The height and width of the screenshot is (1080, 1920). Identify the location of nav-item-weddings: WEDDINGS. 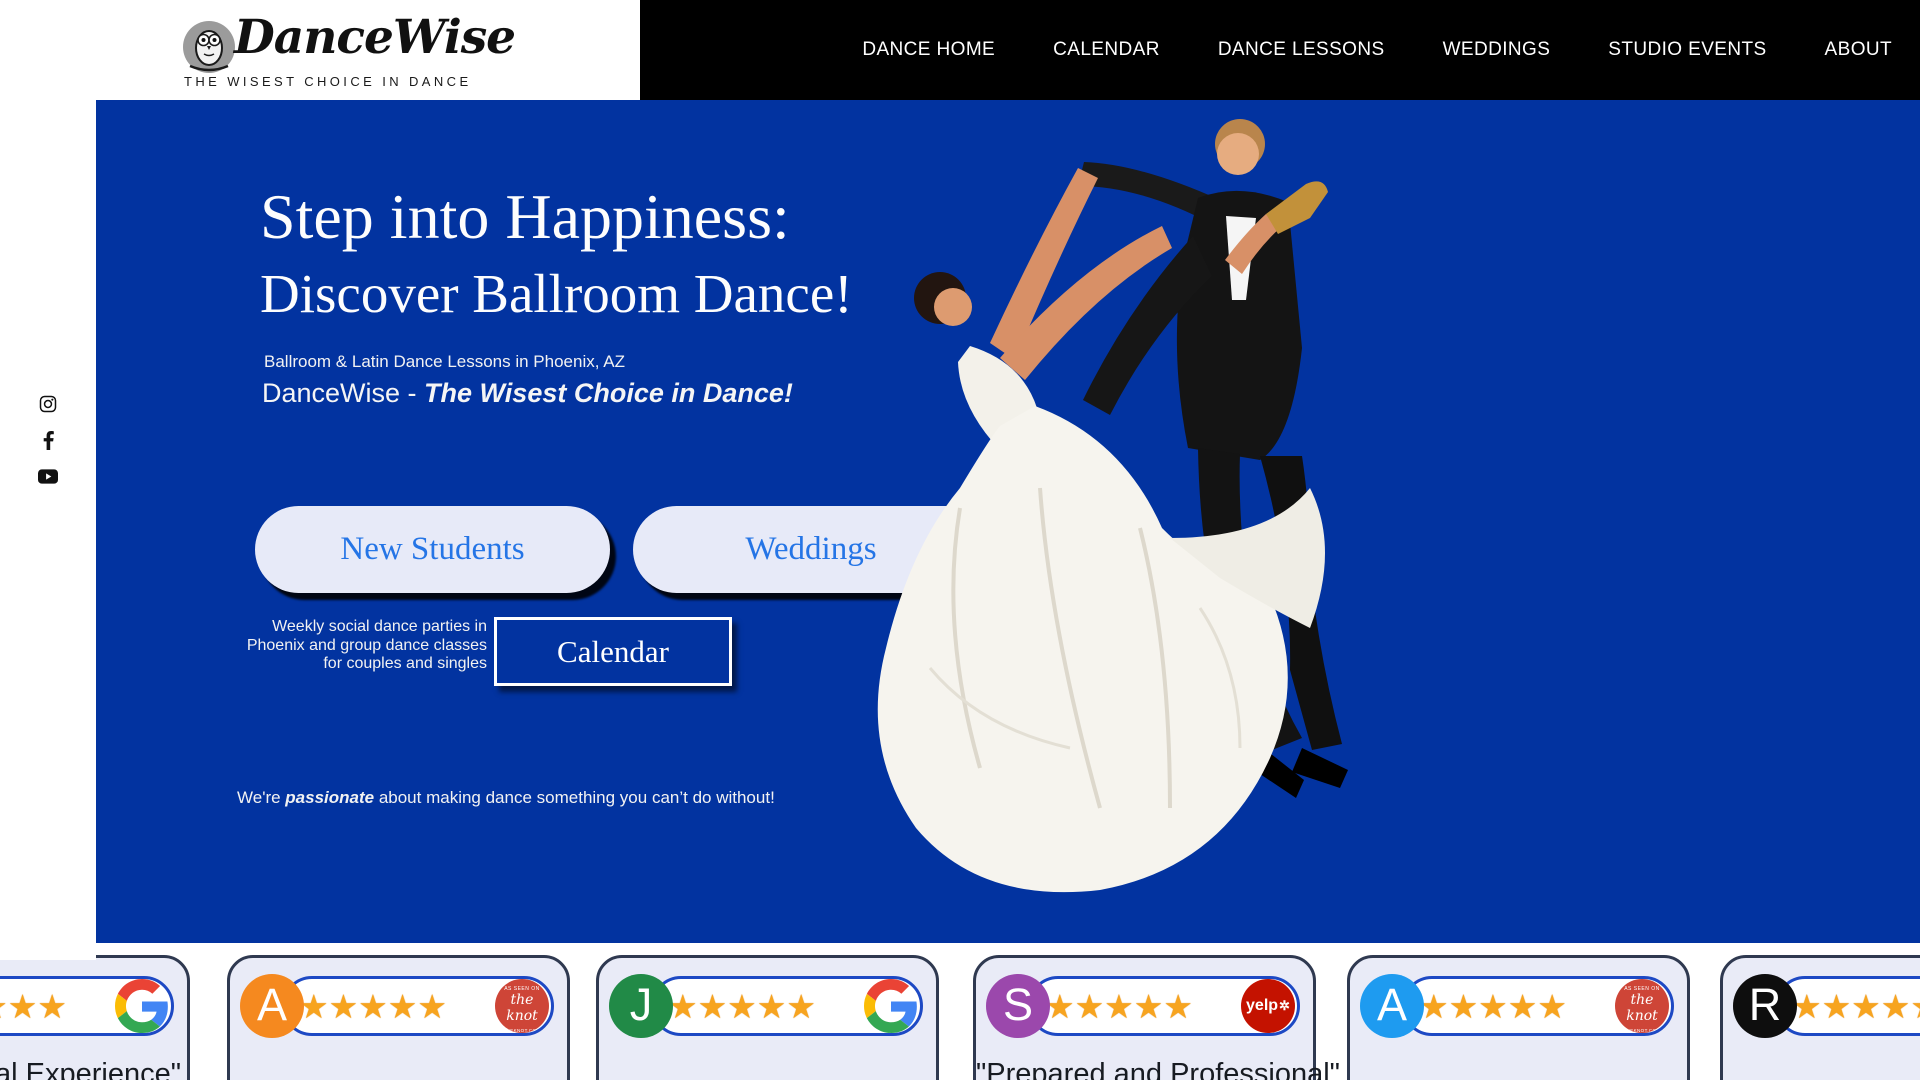
(1497, 50).